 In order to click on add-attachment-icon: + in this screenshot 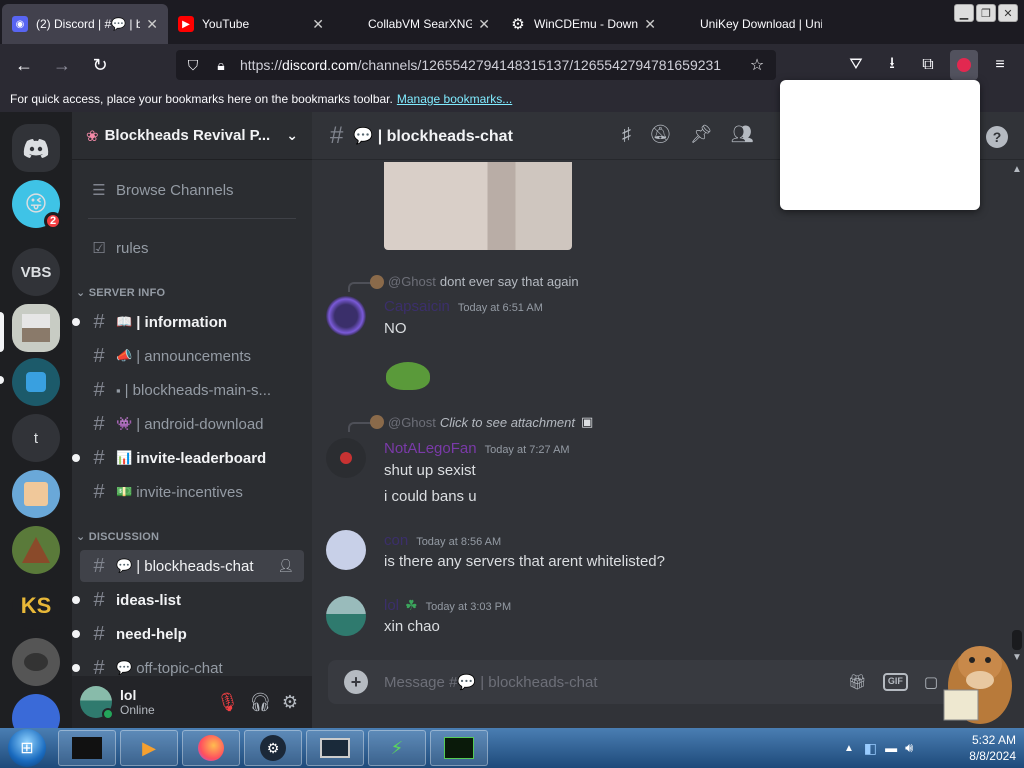, I will do `click(356, 682)`.